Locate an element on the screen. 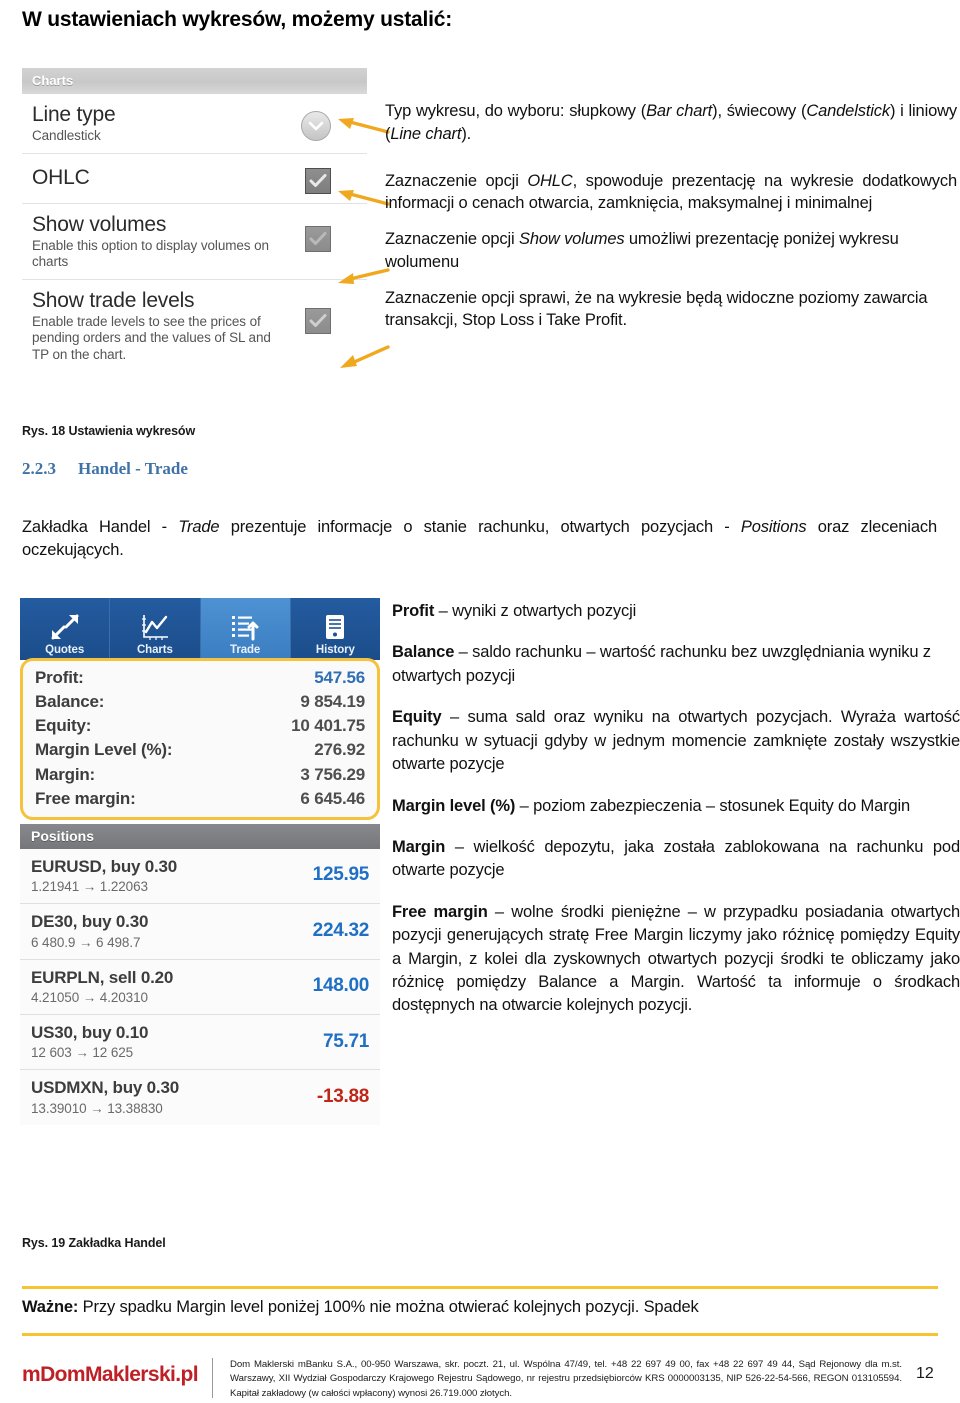  position-profit: 75.71 is located at coordinates (345, 1041).